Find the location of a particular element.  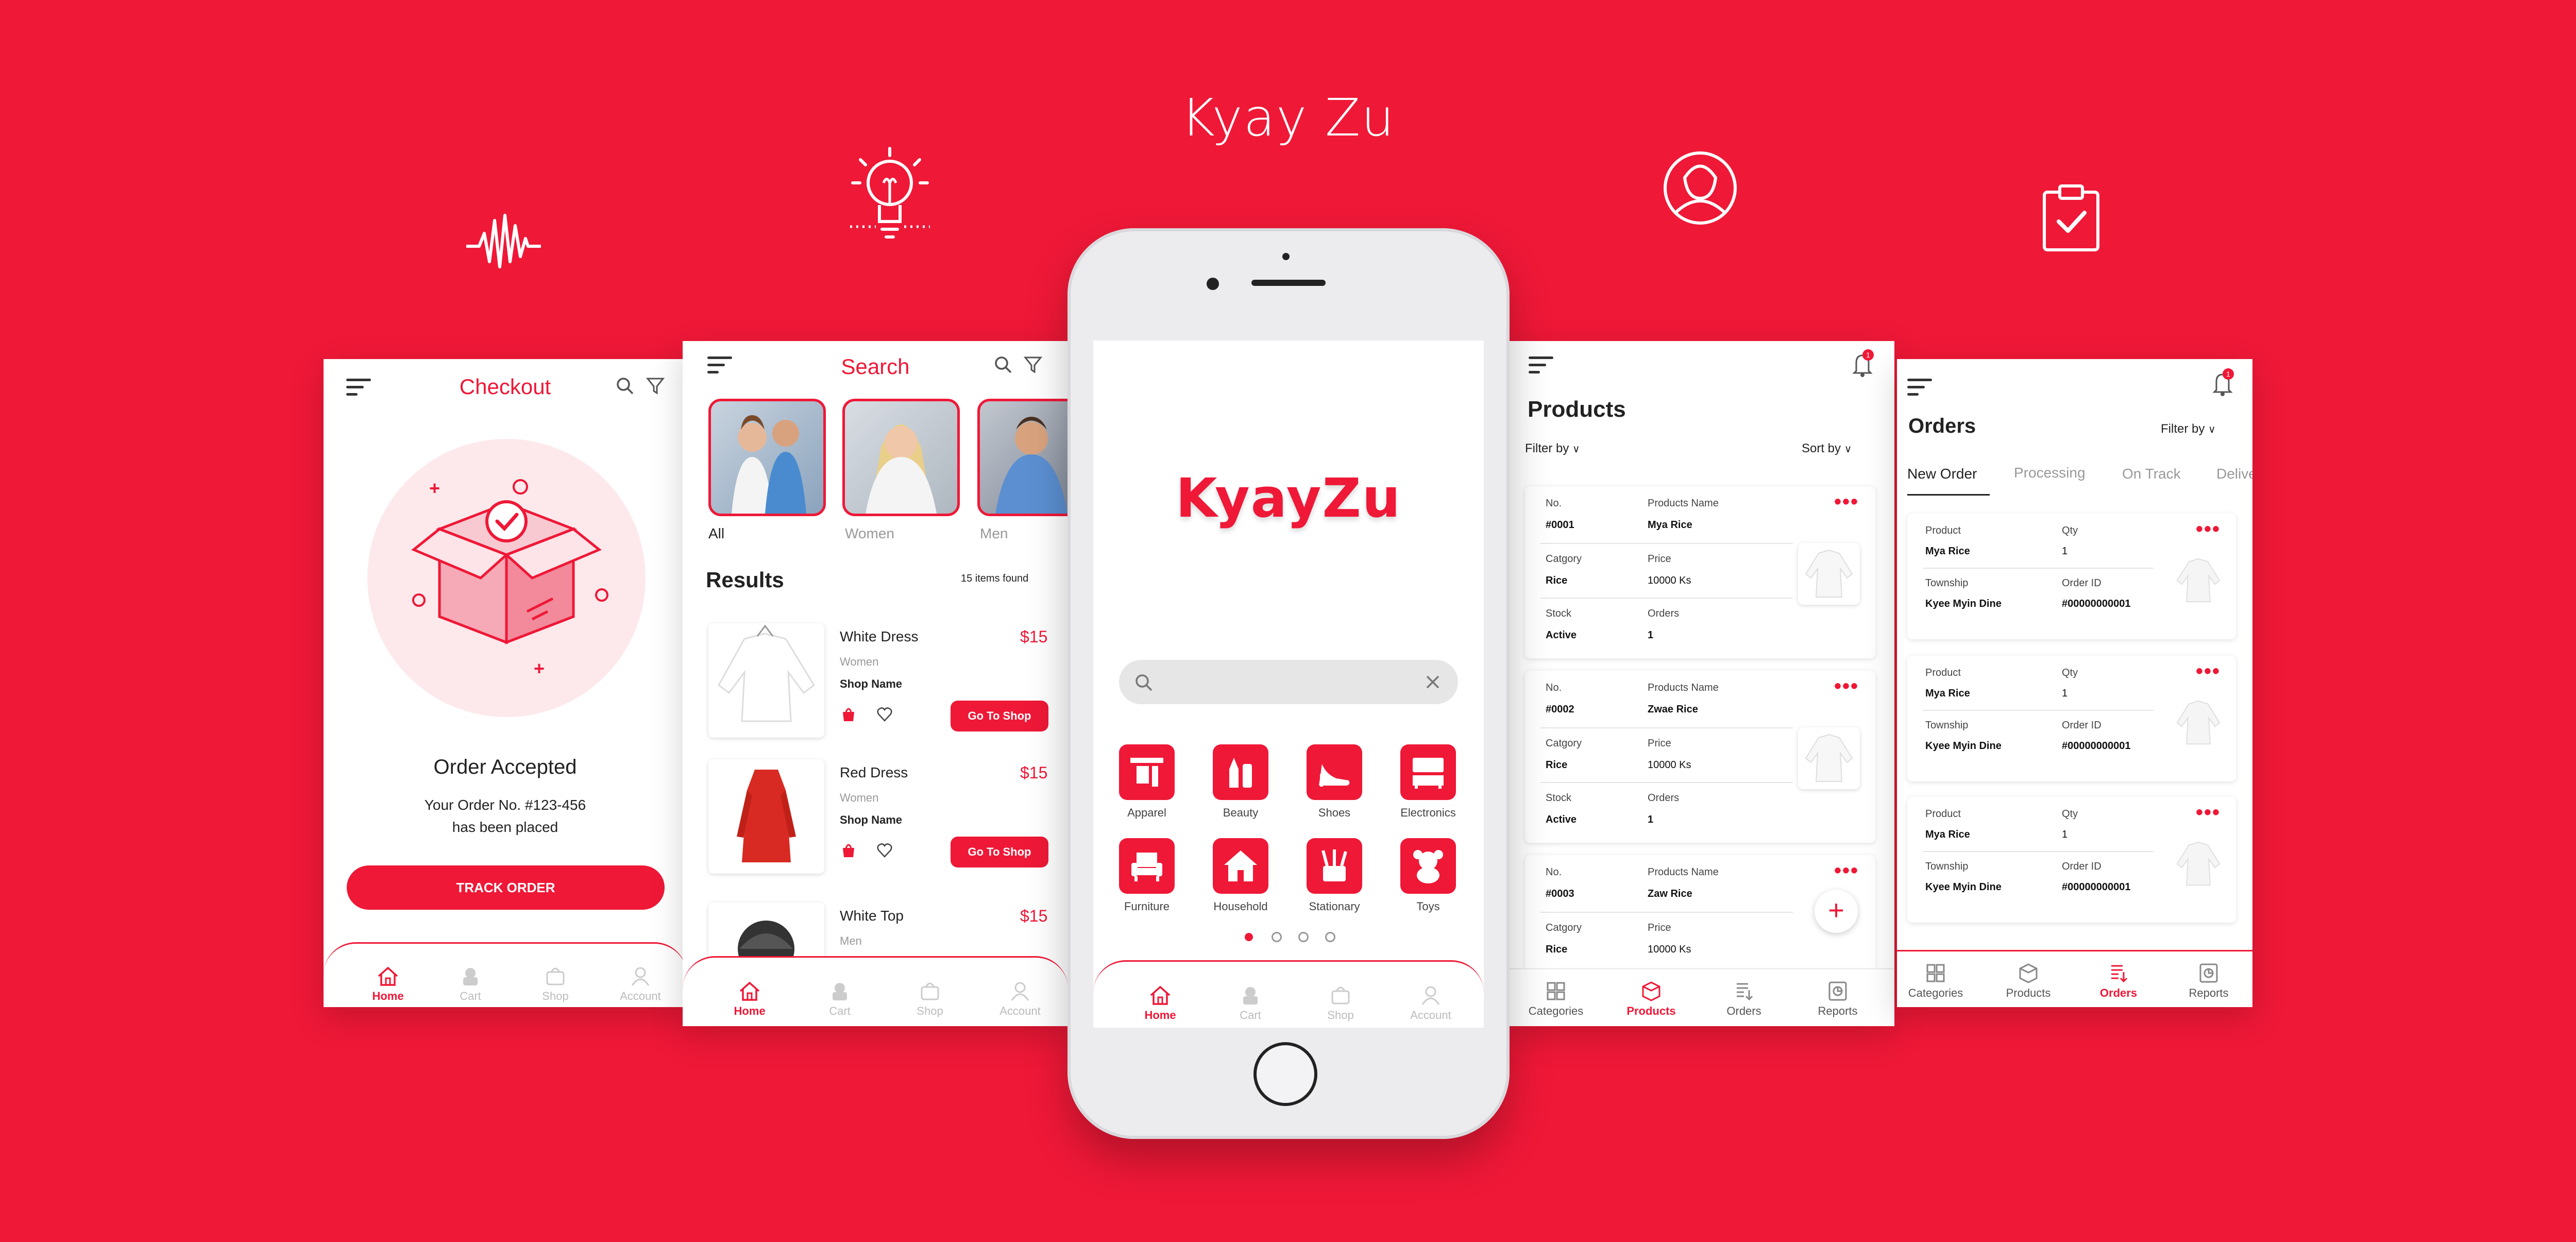

filter-photo-men is located at coordinates (1022, 457).